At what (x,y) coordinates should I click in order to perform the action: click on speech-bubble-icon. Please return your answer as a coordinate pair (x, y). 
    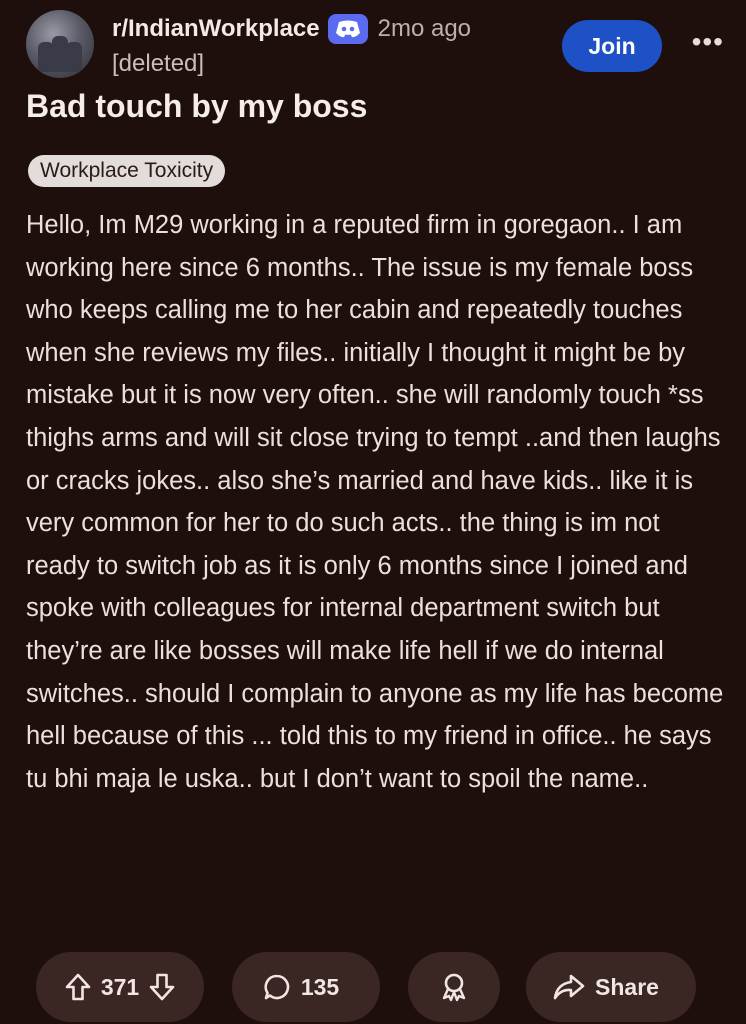
    Looking at the image, I should click on (277, 987).